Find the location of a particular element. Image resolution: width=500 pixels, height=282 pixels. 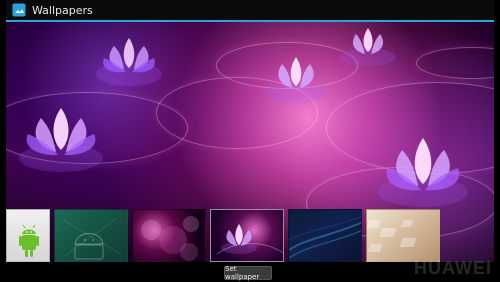

bokeh-pattern-icon is located at coordinates (170, 238).